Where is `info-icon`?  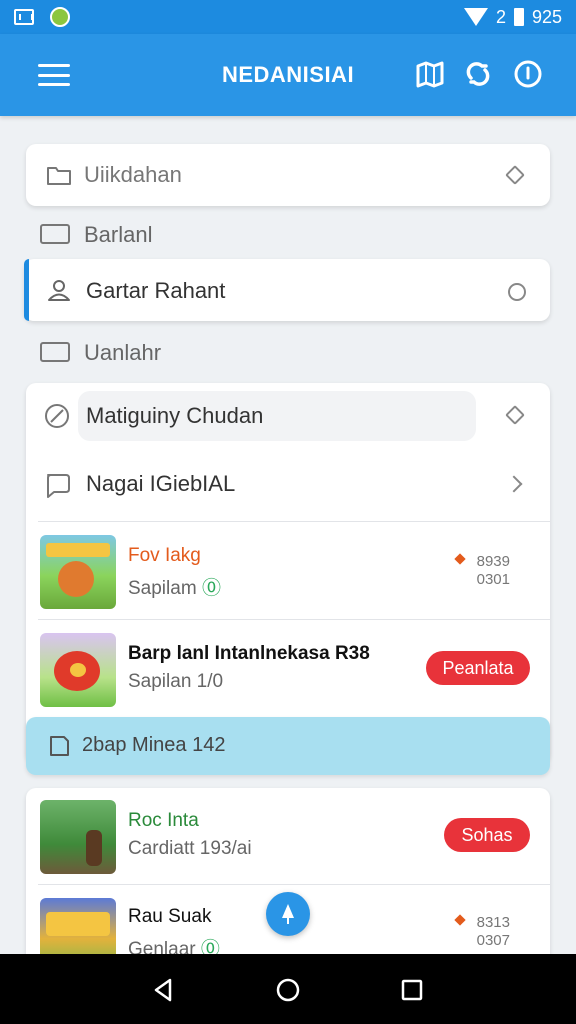 info-icon is located at coordinates (528, 74).